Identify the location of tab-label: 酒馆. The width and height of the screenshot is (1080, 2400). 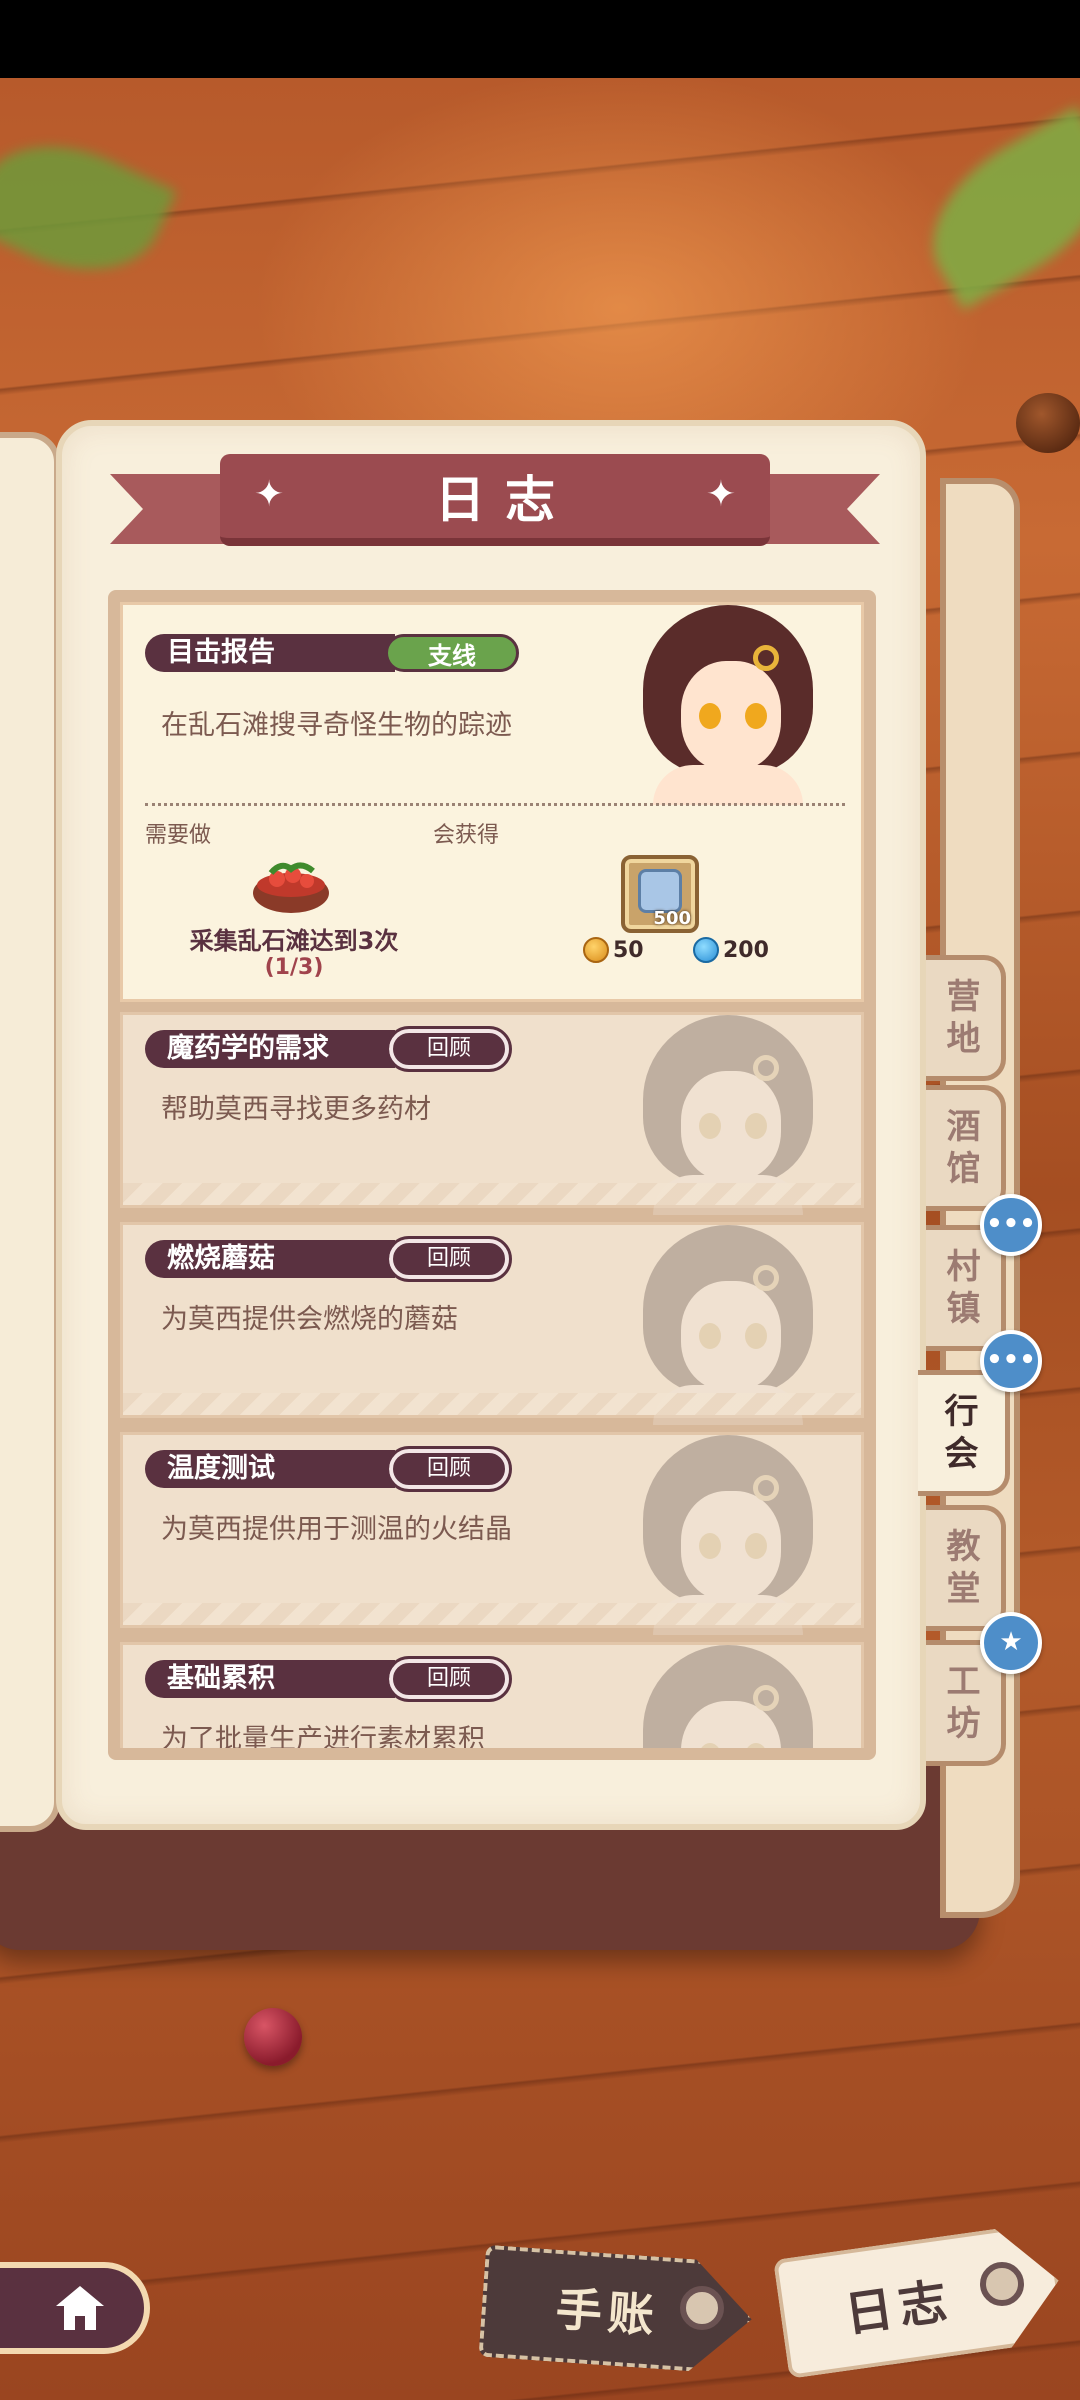
(963, 1148).